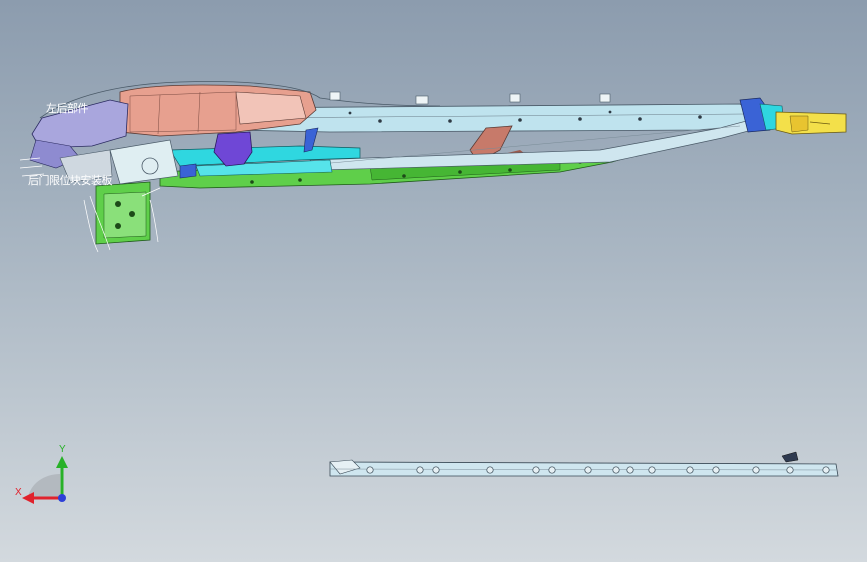 This screenshot has width=867, height=562. What do you see at coordinates (62, 449) in the screenshot?
I see `axis-y-label: Y` at bounding box center [62, 449].